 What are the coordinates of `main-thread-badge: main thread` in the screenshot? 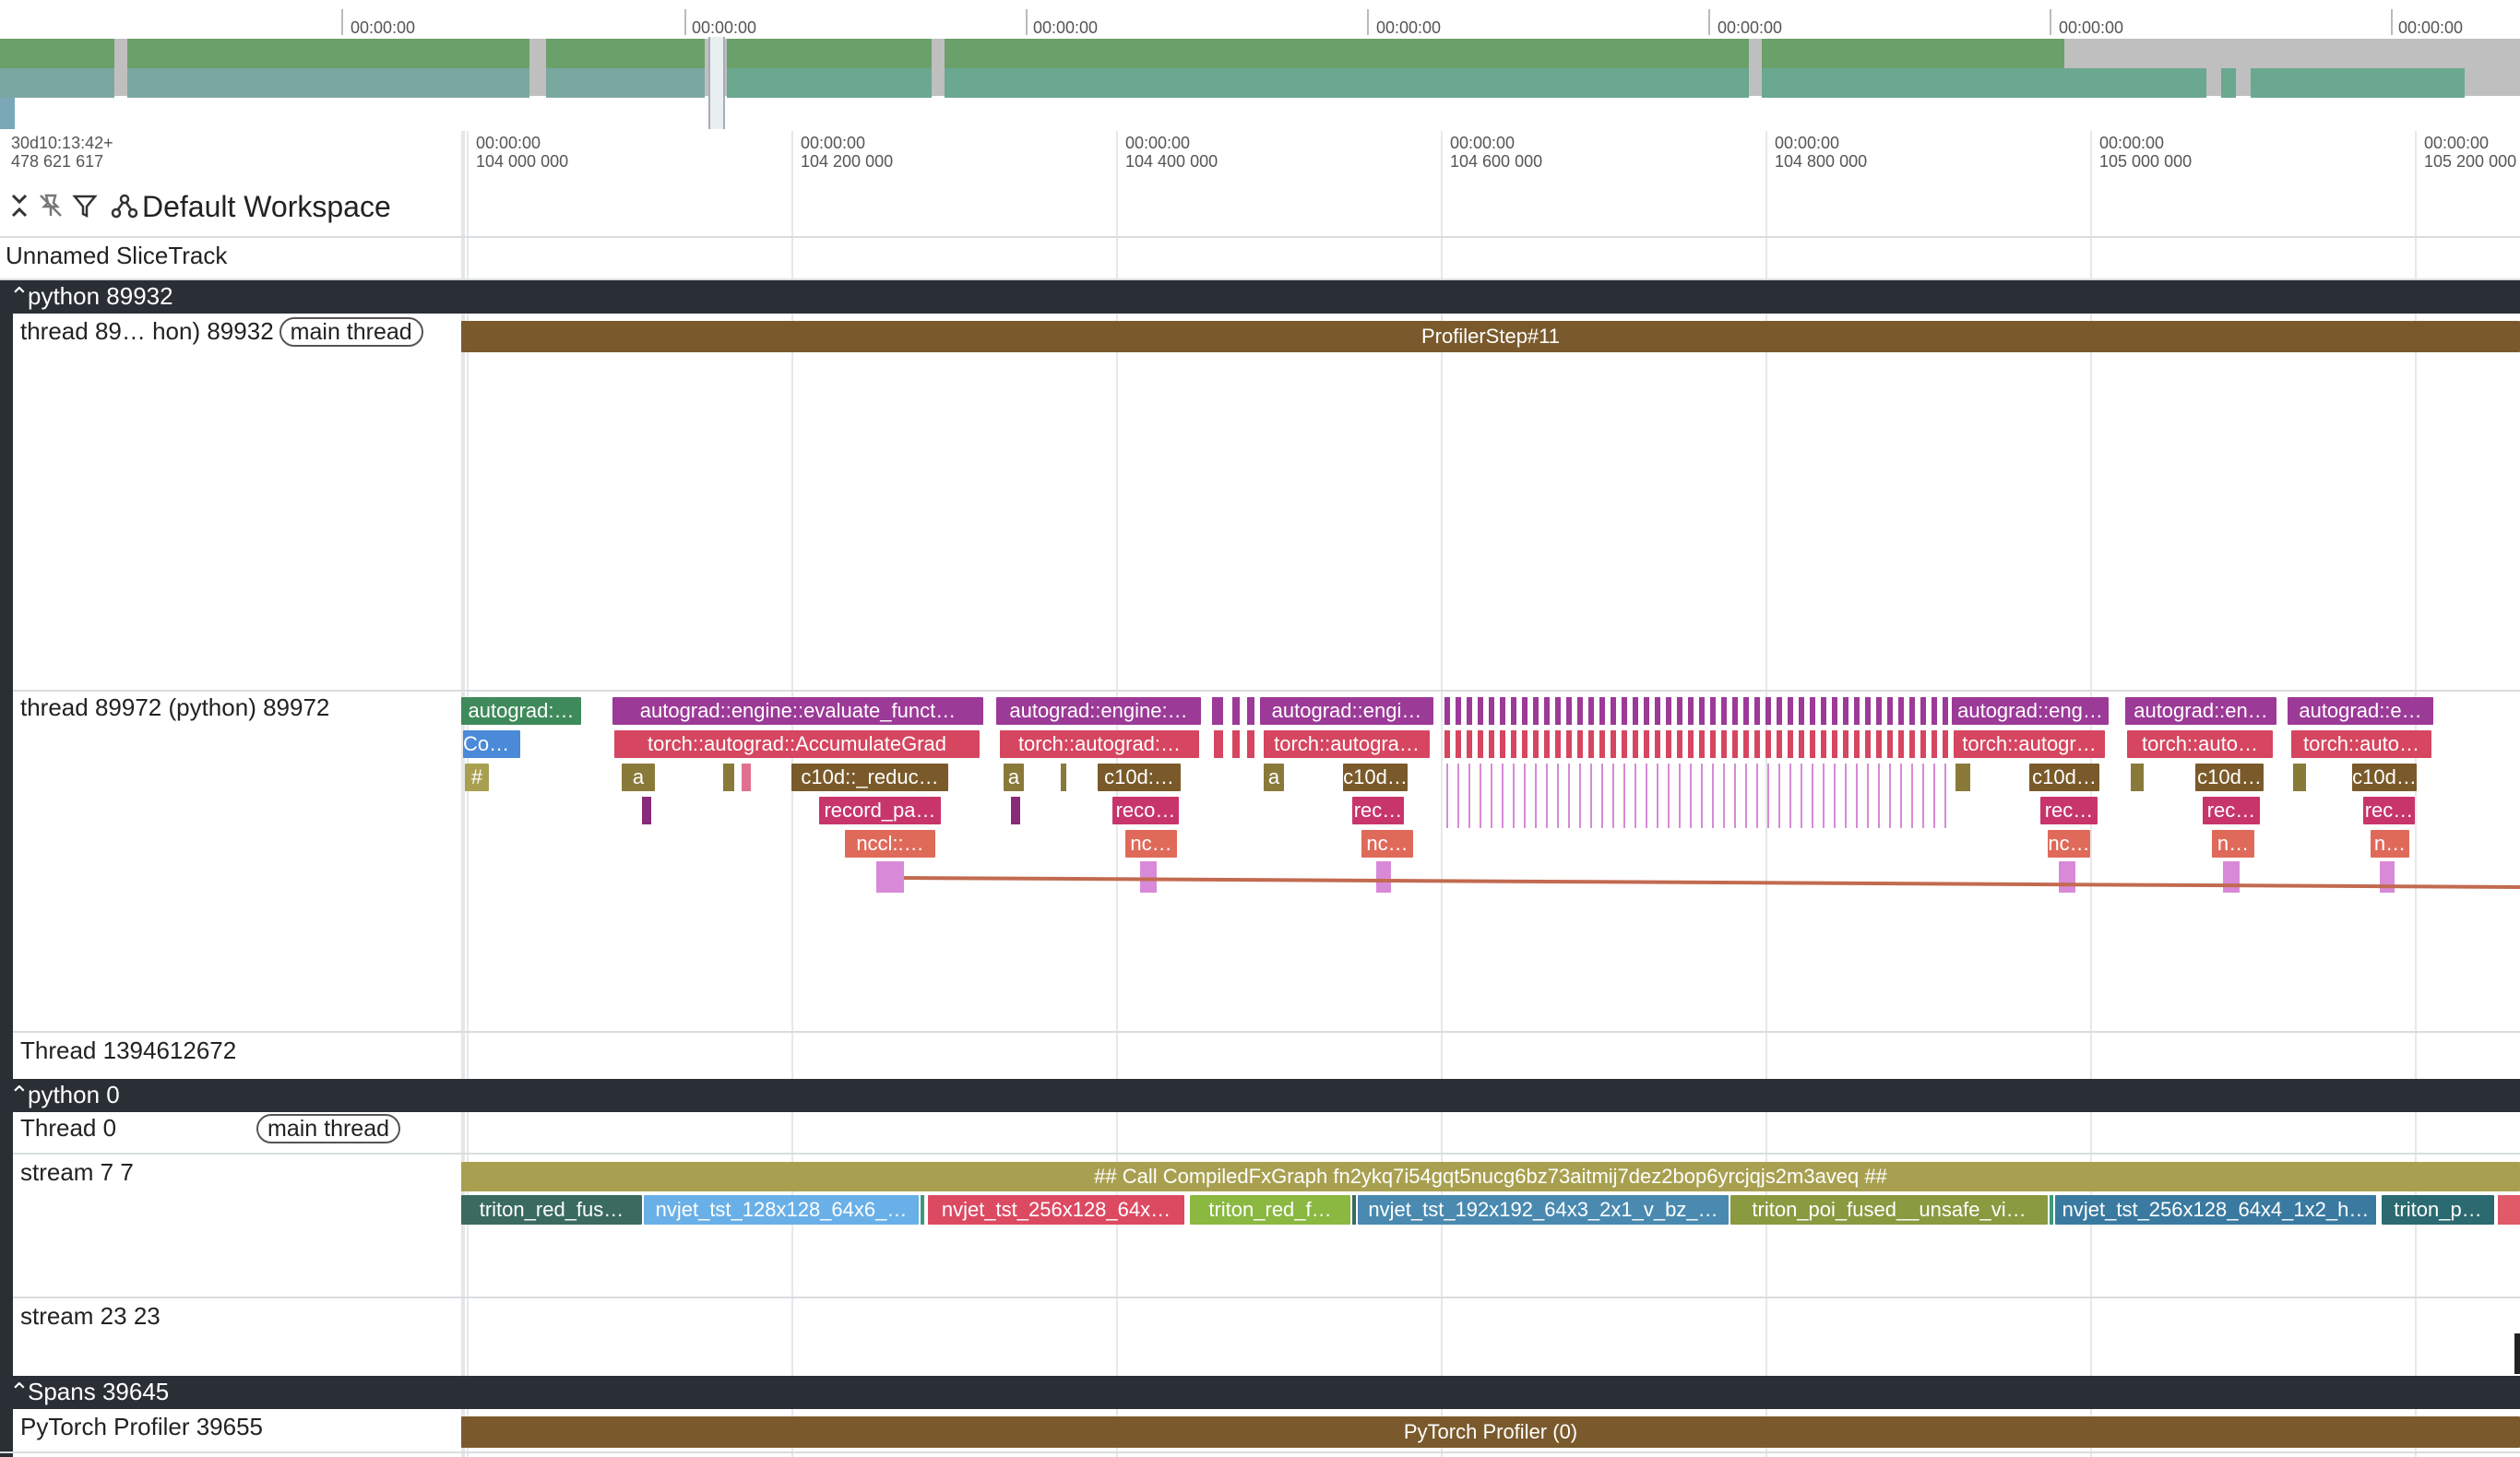 It's located at (328, 1128).